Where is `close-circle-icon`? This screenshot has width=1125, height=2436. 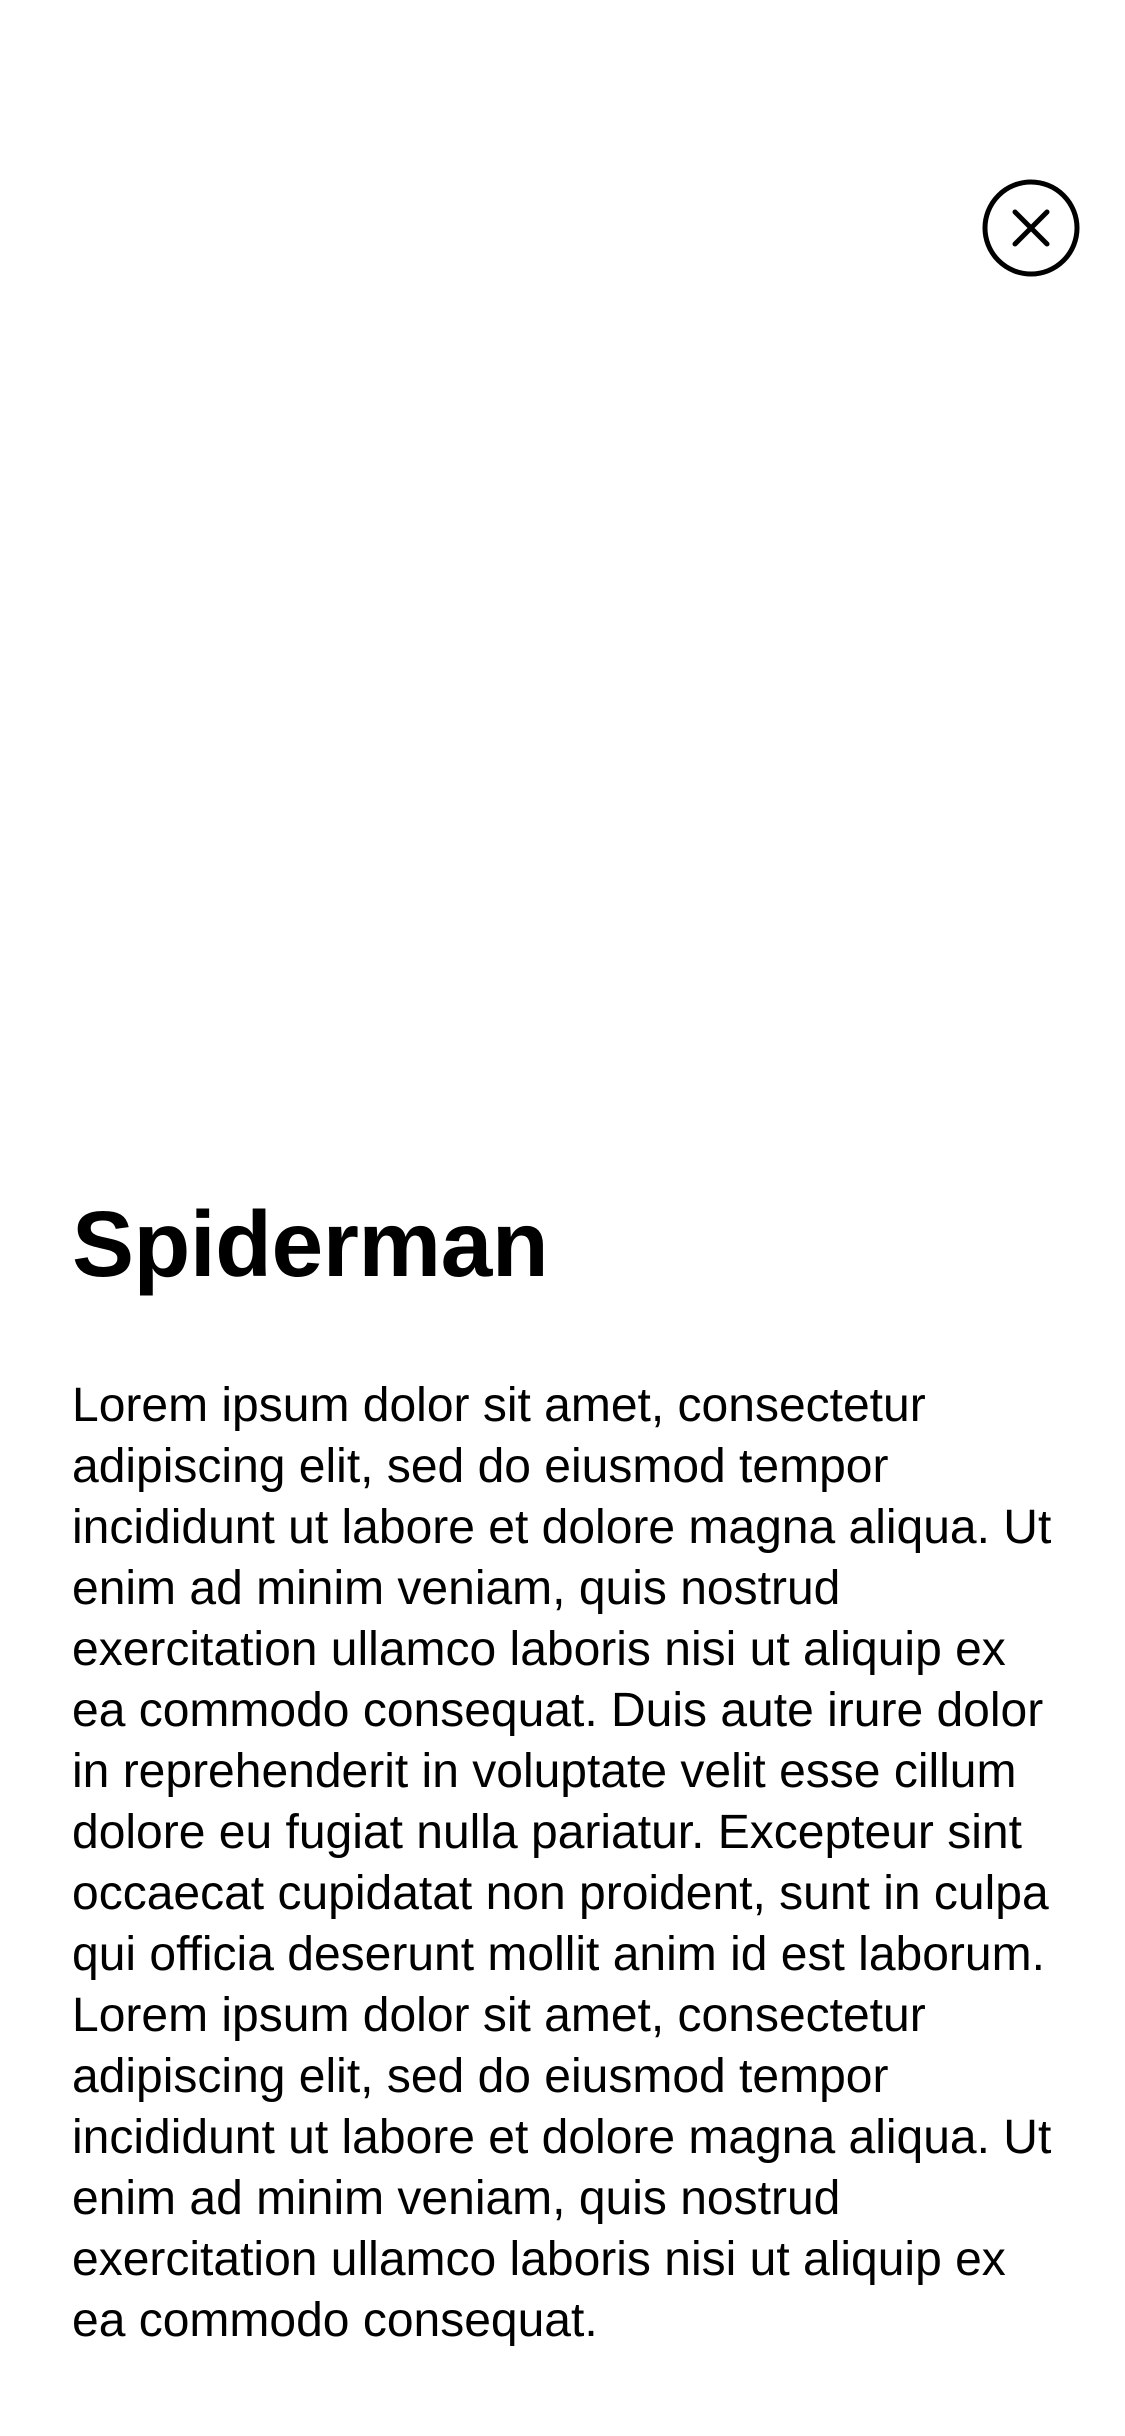 close-circle-icon is located at coordinates (1031, 228).